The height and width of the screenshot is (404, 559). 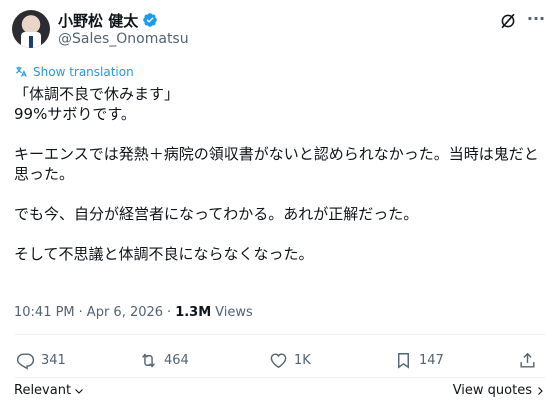 What do you see at coordinates (536, 20) in the screenshot?
I see `more-icon: ···` at bounding box center [536, 20].